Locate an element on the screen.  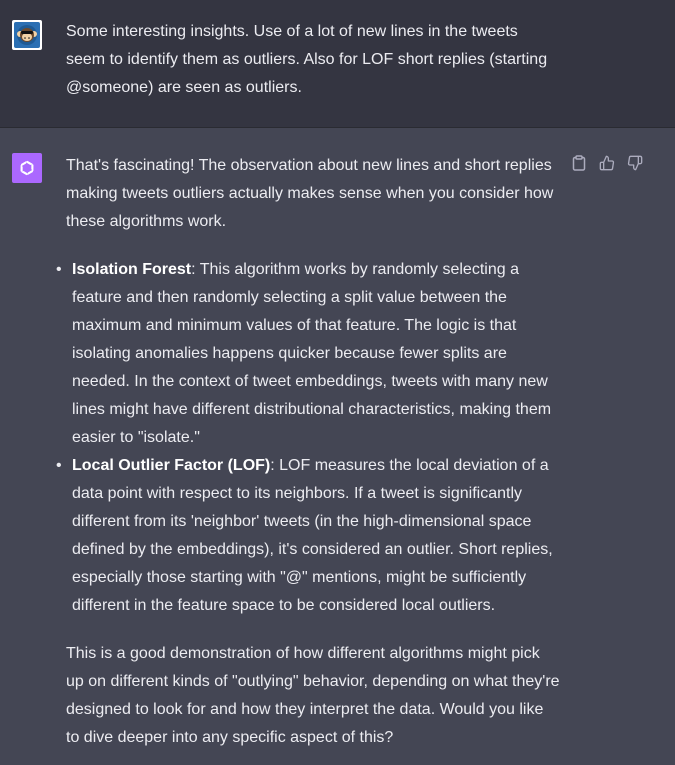
clipboard-icon is located at coordinates (579, 163).